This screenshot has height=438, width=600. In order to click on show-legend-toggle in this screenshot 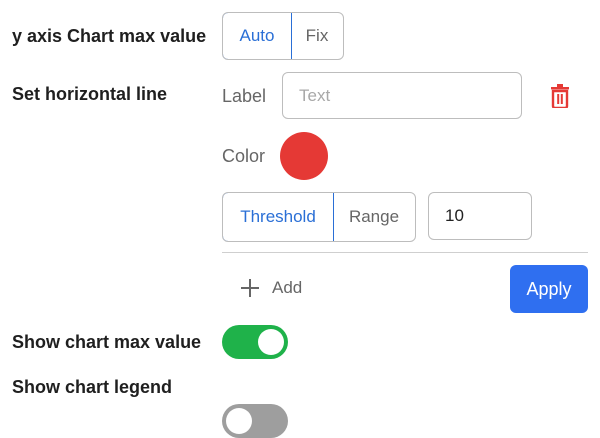, I will do `click(255, 421)`.